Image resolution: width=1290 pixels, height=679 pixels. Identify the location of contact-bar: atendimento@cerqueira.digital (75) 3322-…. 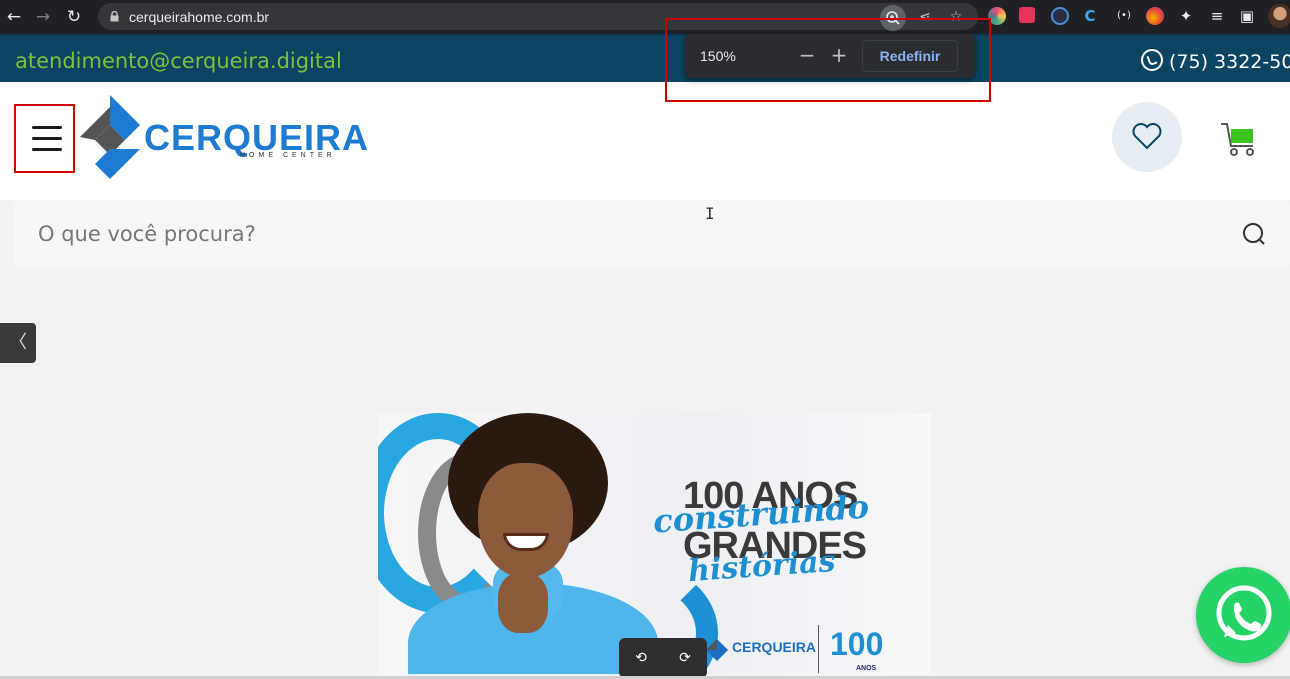
(645, 58).